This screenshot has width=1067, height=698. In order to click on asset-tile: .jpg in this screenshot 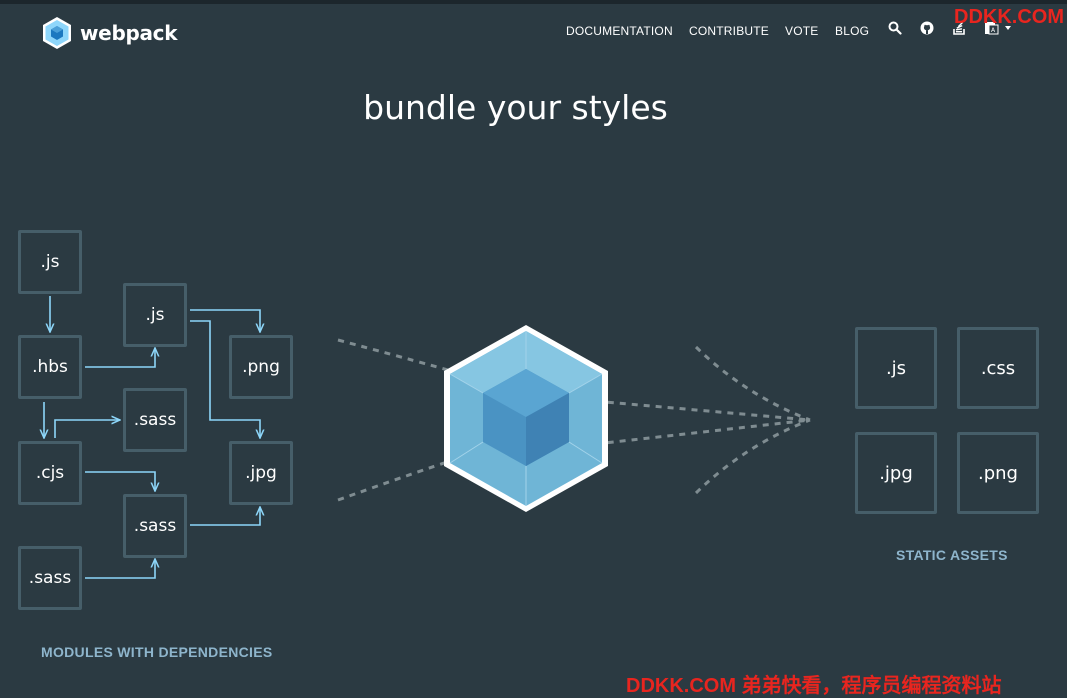, I will do `click(896, 473)`.